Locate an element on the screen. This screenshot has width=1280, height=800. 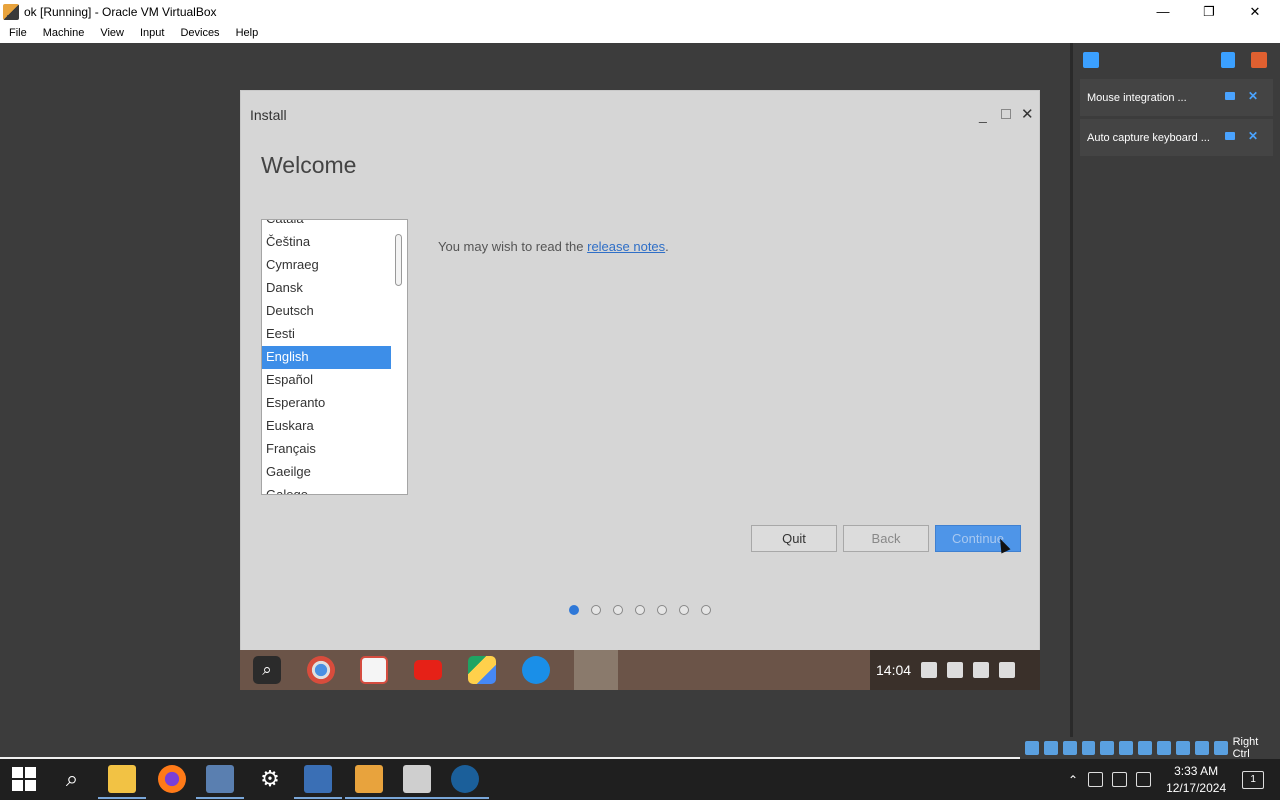
firefox-icon is located at coordinates (172, 779).